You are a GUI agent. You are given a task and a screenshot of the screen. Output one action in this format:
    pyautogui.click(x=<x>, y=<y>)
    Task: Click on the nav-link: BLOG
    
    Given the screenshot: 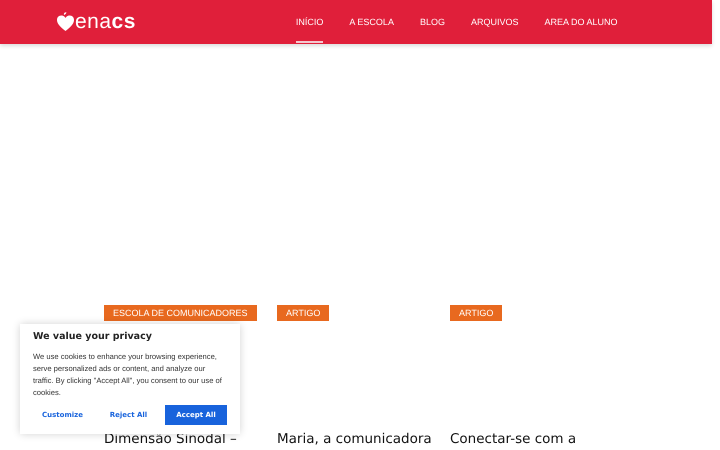 What is the action you would take?
    pyautogui.click(x=432, y=23)
    